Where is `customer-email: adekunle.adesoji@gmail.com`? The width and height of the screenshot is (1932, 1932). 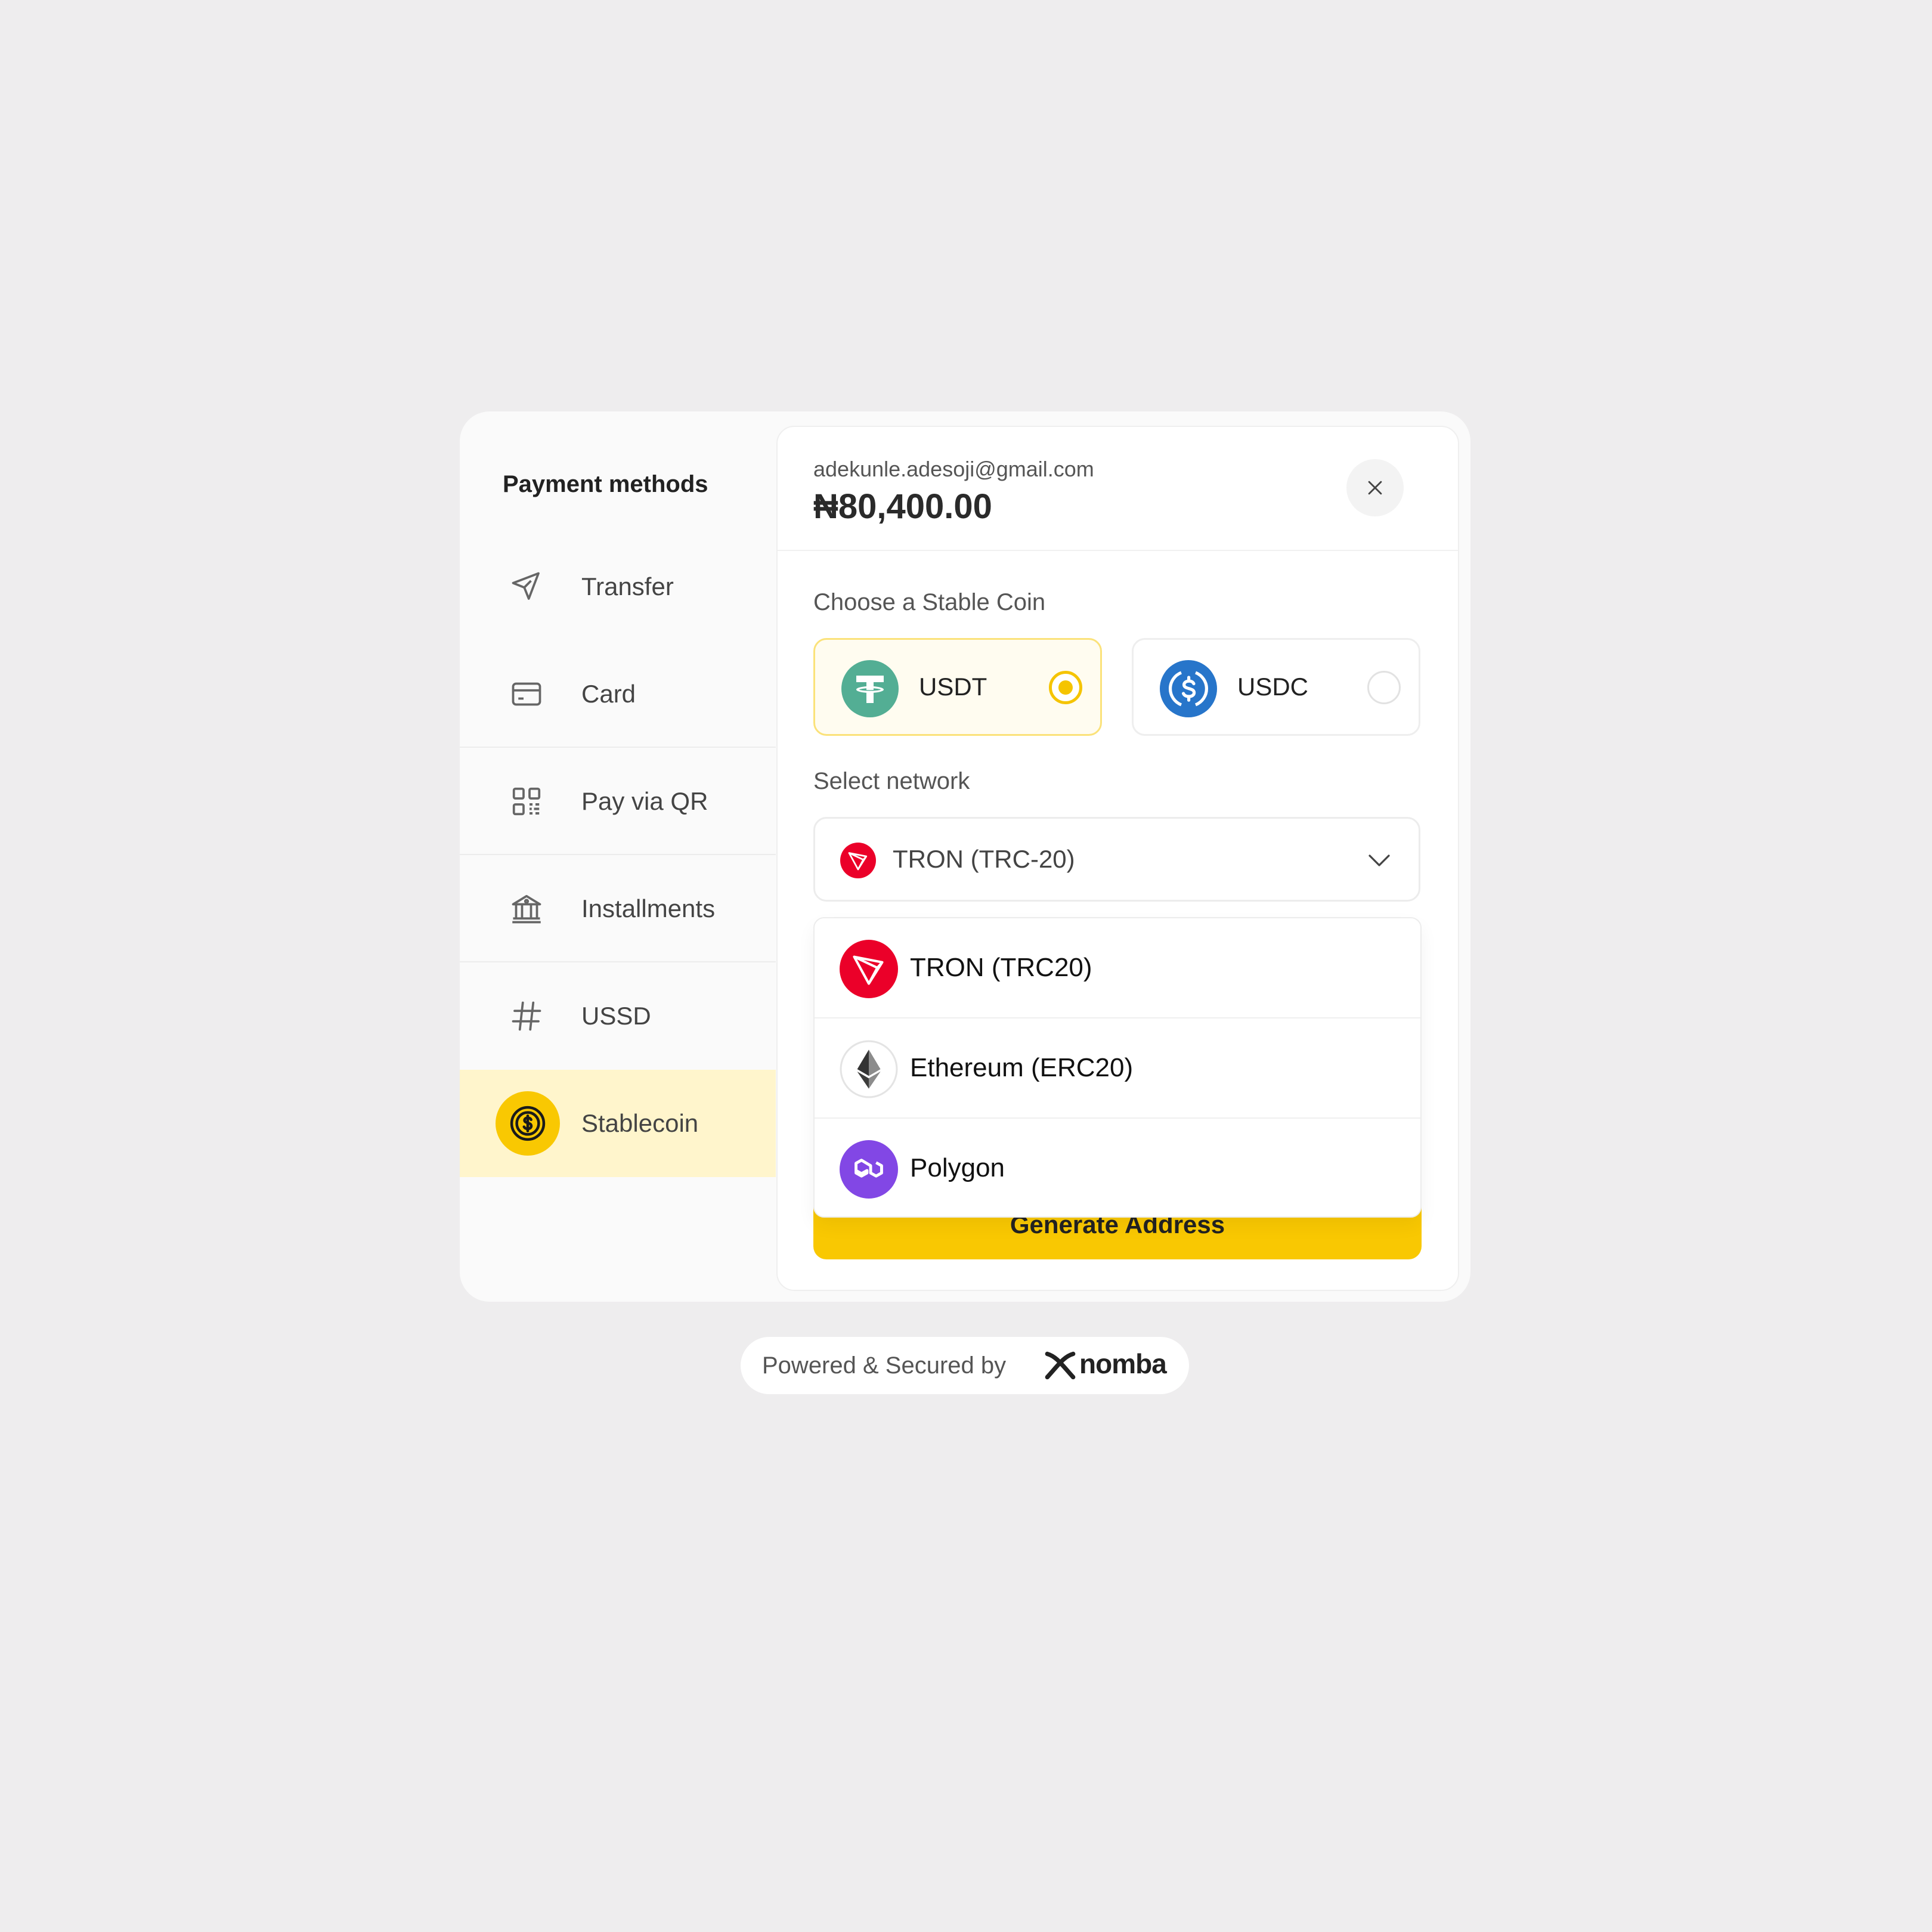
customer-email: adekunle.adesoji@gmail.com is located at coordinates (953, 469).